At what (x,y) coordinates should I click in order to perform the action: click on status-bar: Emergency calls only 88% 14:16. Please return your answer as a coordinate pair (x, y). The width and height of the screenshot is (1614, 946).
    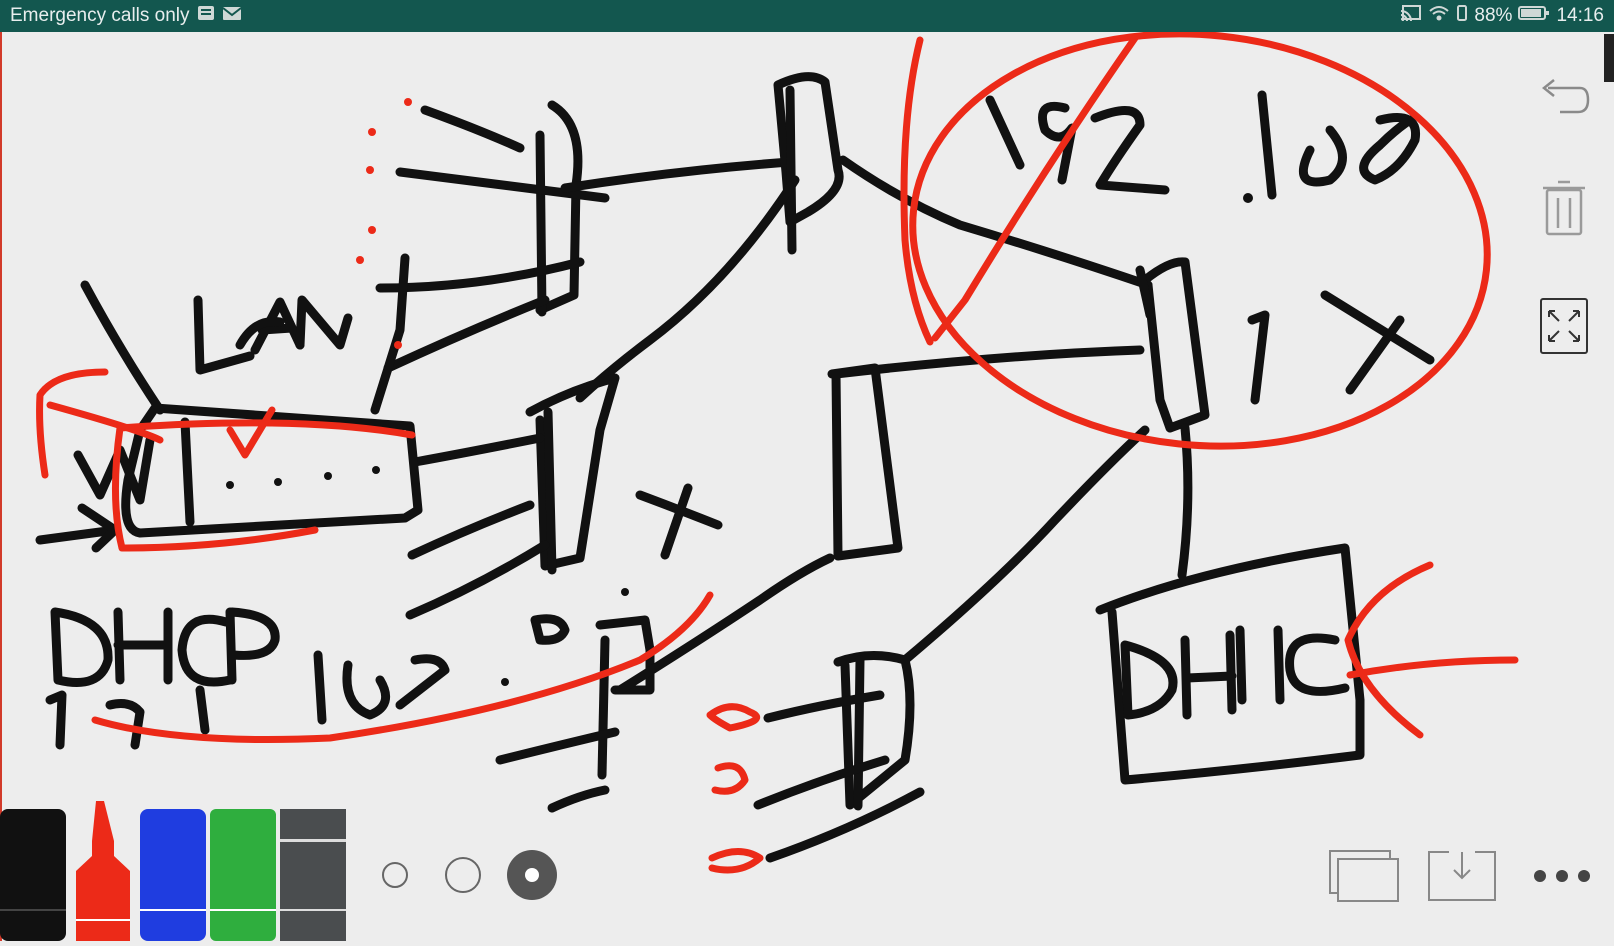
    Looking at the image, I should click on (807, 16).